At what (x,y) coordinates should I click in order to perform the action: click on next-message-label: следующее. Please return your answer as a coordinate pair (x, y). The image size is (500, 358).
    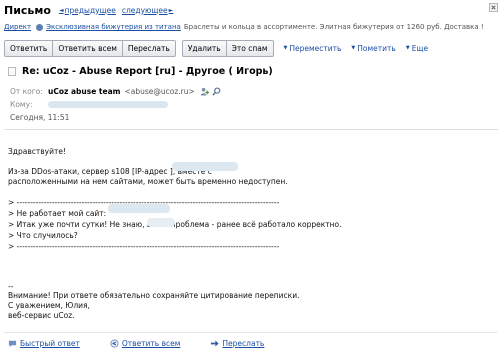
    Looking at the image, I should click on (144, 10).